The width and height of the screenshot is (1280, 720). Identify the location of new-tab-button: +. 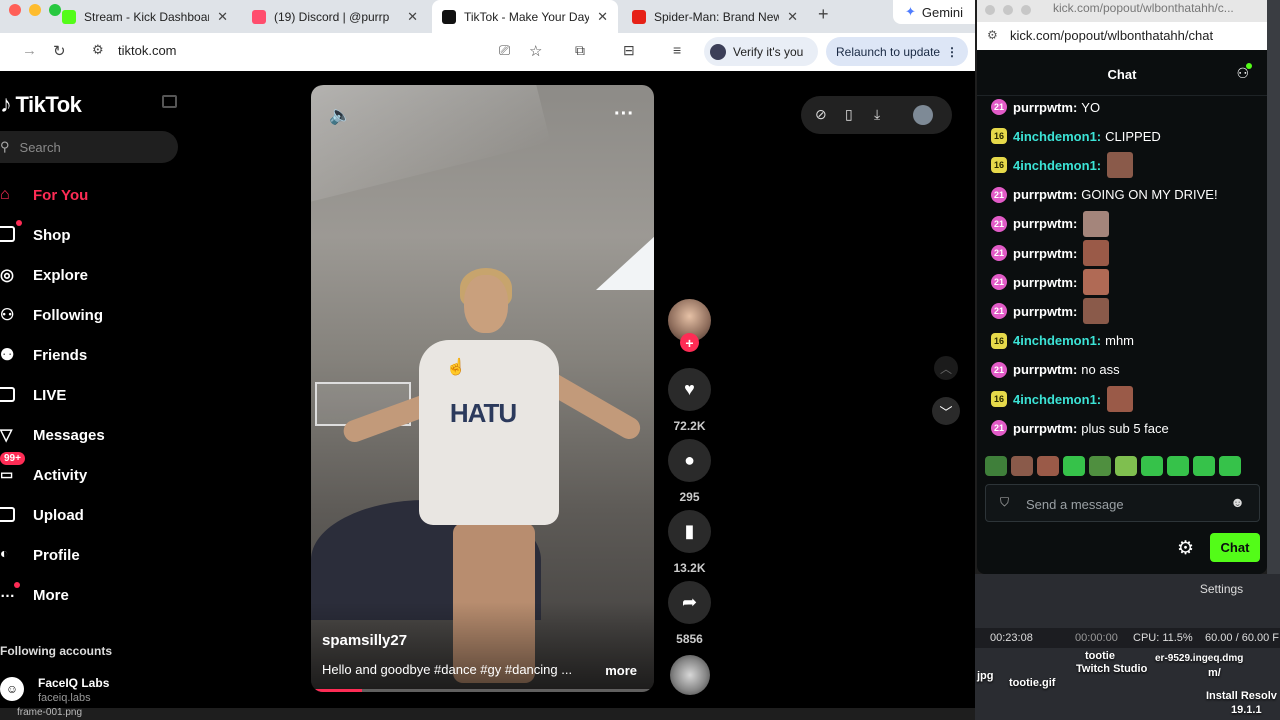
(823, 14).